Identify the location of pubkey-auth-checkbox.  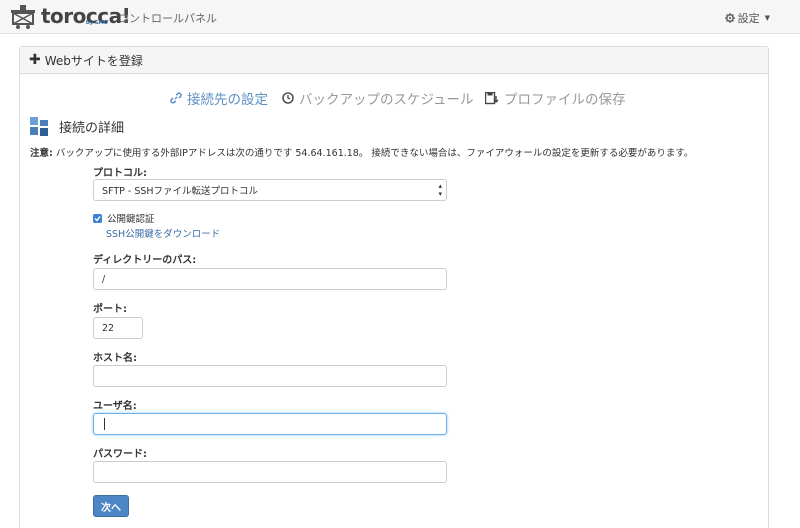
(97, 218).